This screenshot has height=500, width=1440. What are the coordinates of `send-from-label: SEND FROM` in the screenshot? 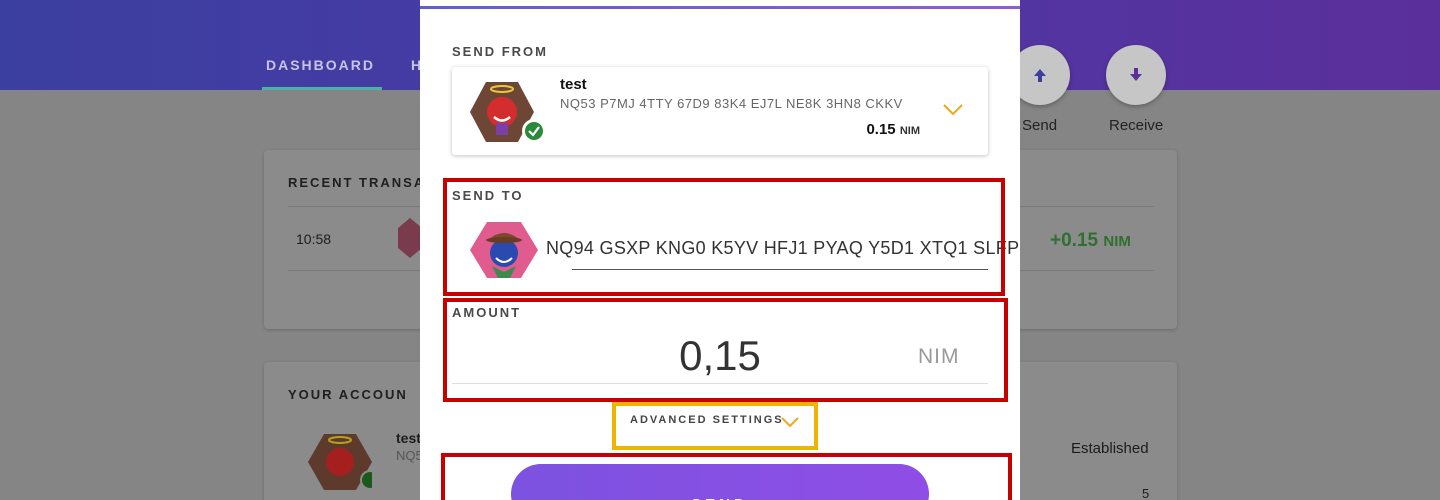 It's located at (500, 51).